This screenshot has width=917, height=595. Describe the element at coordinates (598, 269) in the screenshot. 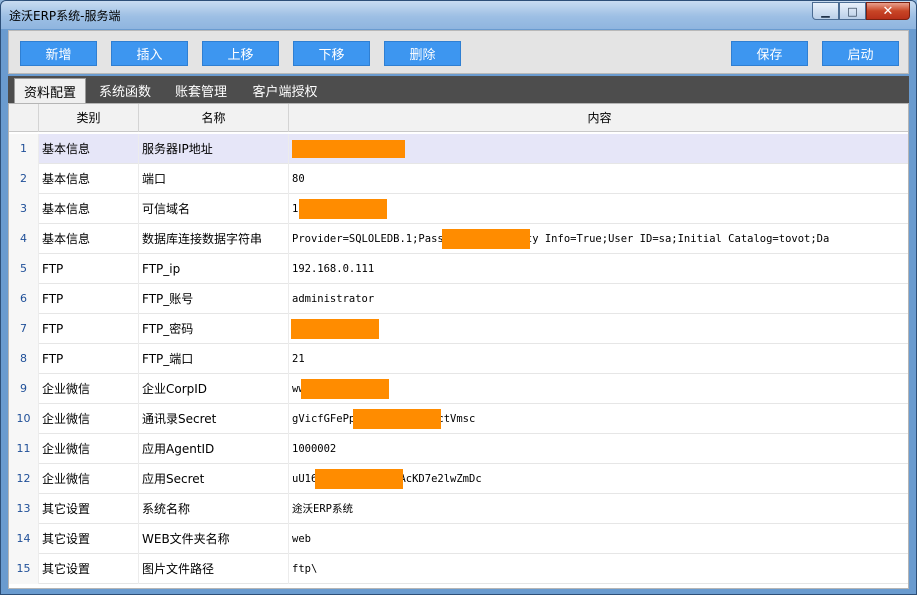

I see `value-cell: 192.168.0.111` at that location.